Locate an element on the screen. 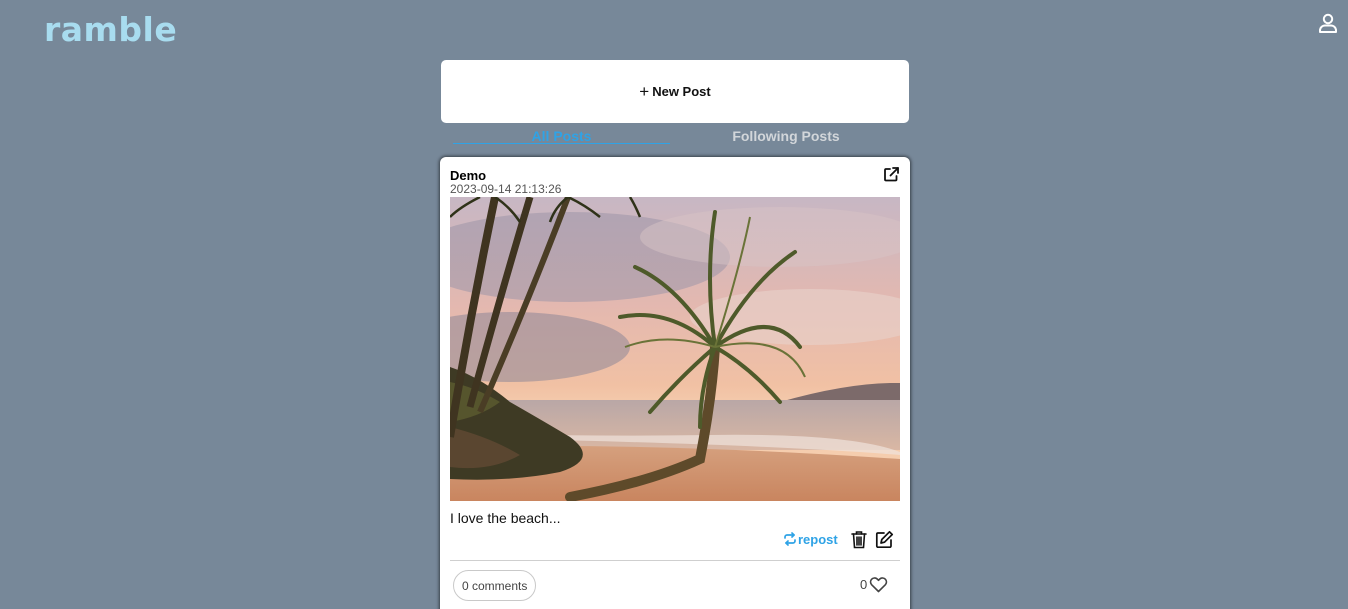  tab-all-posts: All Posts is located at coordinates (561, 134).